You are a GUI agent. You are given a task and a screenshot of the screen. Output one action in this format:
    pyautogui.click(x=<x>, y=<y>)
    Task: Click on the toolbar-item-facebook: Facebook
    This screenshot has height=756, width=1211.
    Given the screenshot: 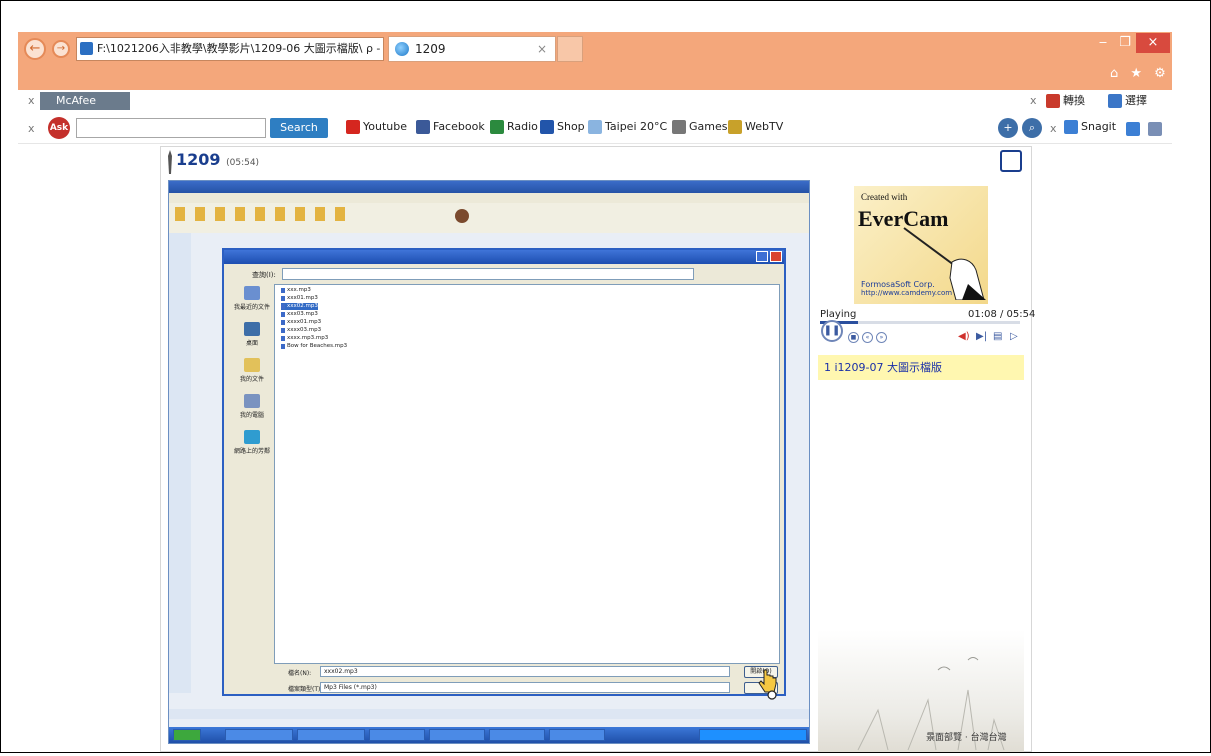 What is the action you would take?
    pyautogui.click(x=450, y=127)
    